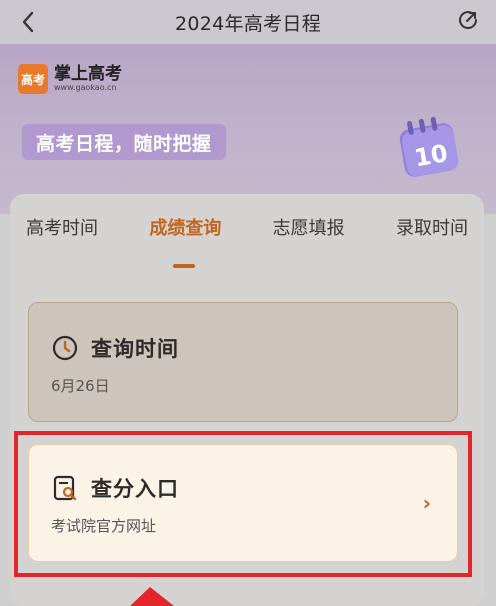 Image resolution: width=496 pixels, height=606 pixels. What do you see at coordinates (124, 142) in the screenshot?
I see `hero-slogan: 高考日程，随时把握` at bounding box center [124, 142].